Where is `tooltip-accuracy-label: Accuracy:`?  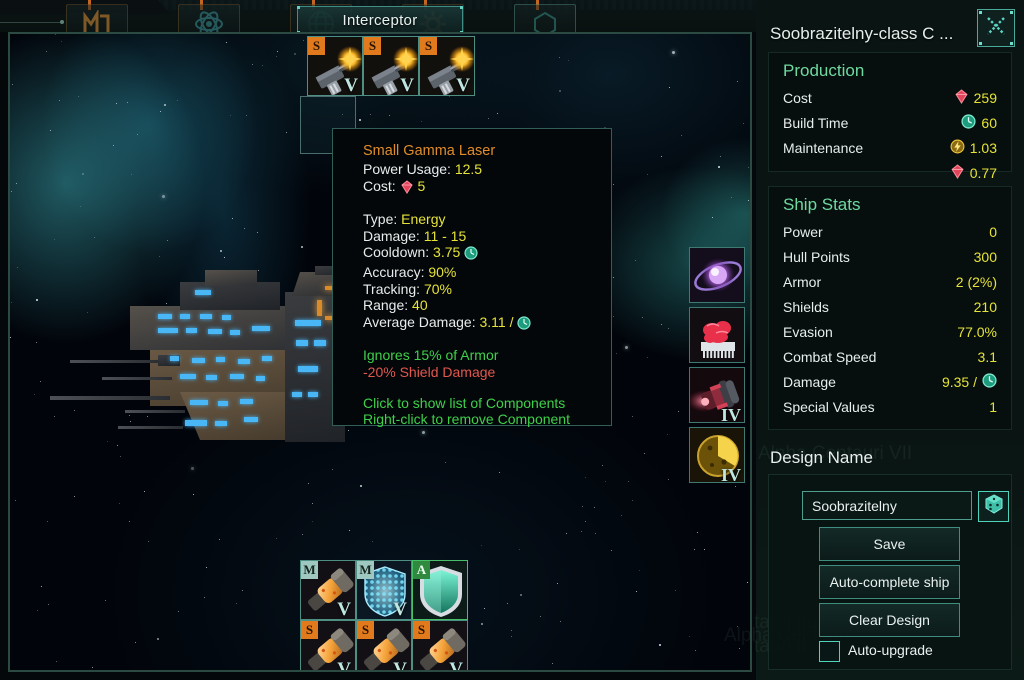 tooltip-accuracy-label: Accuracy: is located at coordinates (394, 271).